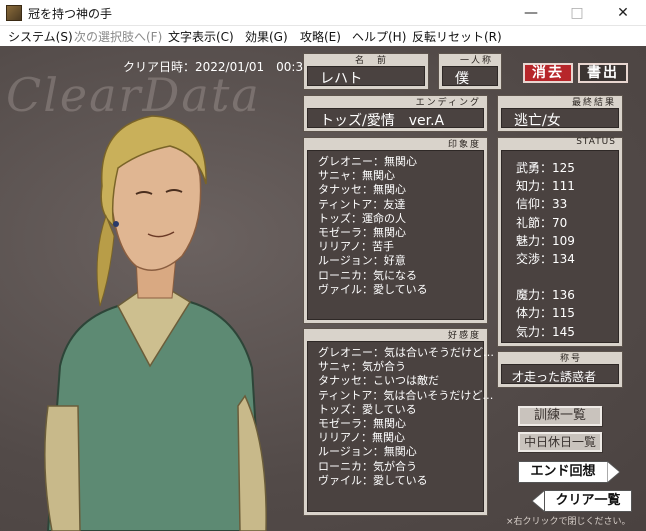  What do you see at coordinates (341, 79) in the screenshot?
I see `character-name: レハト` at bounding box center [341, 79].